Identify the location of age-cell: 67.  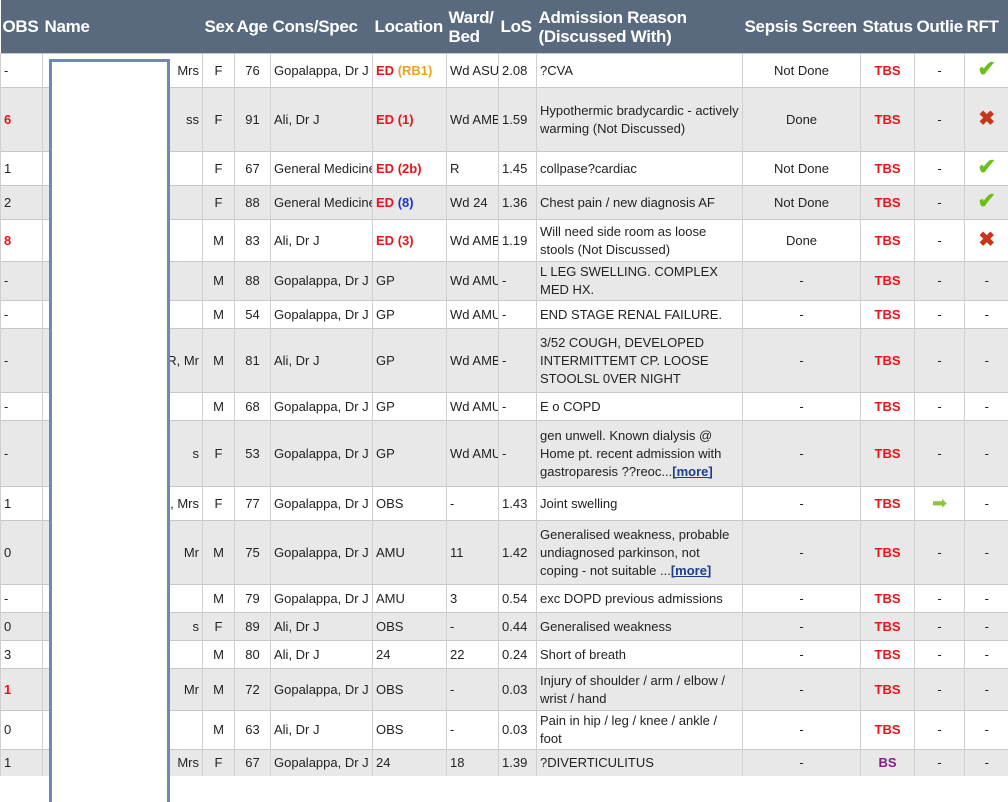
(253, 763).